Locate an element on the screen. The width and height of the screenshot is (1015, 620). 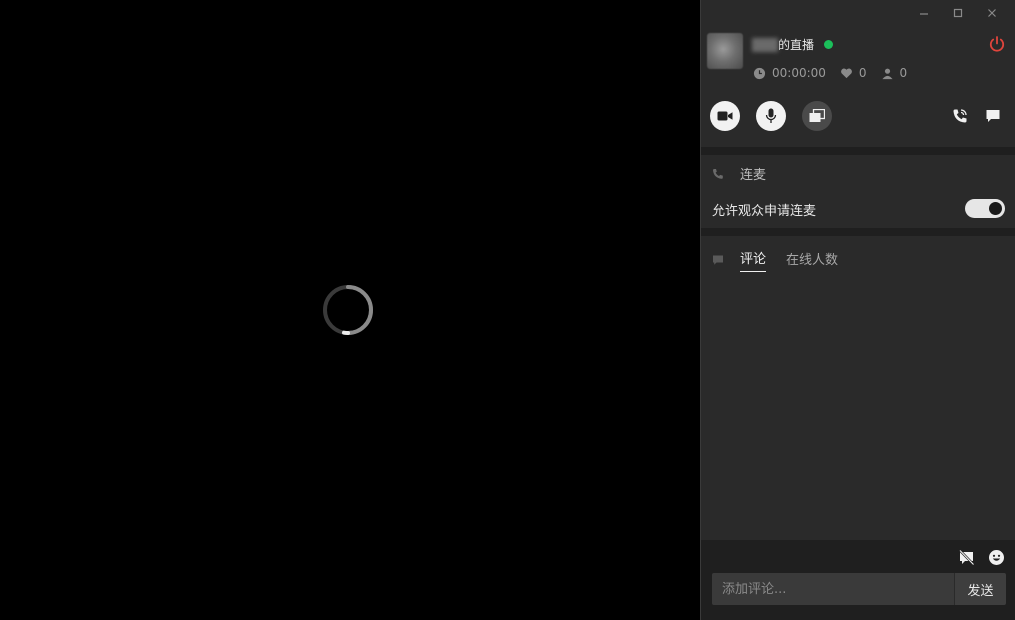
likes-value: 0 is located at coordinates (862, 73).